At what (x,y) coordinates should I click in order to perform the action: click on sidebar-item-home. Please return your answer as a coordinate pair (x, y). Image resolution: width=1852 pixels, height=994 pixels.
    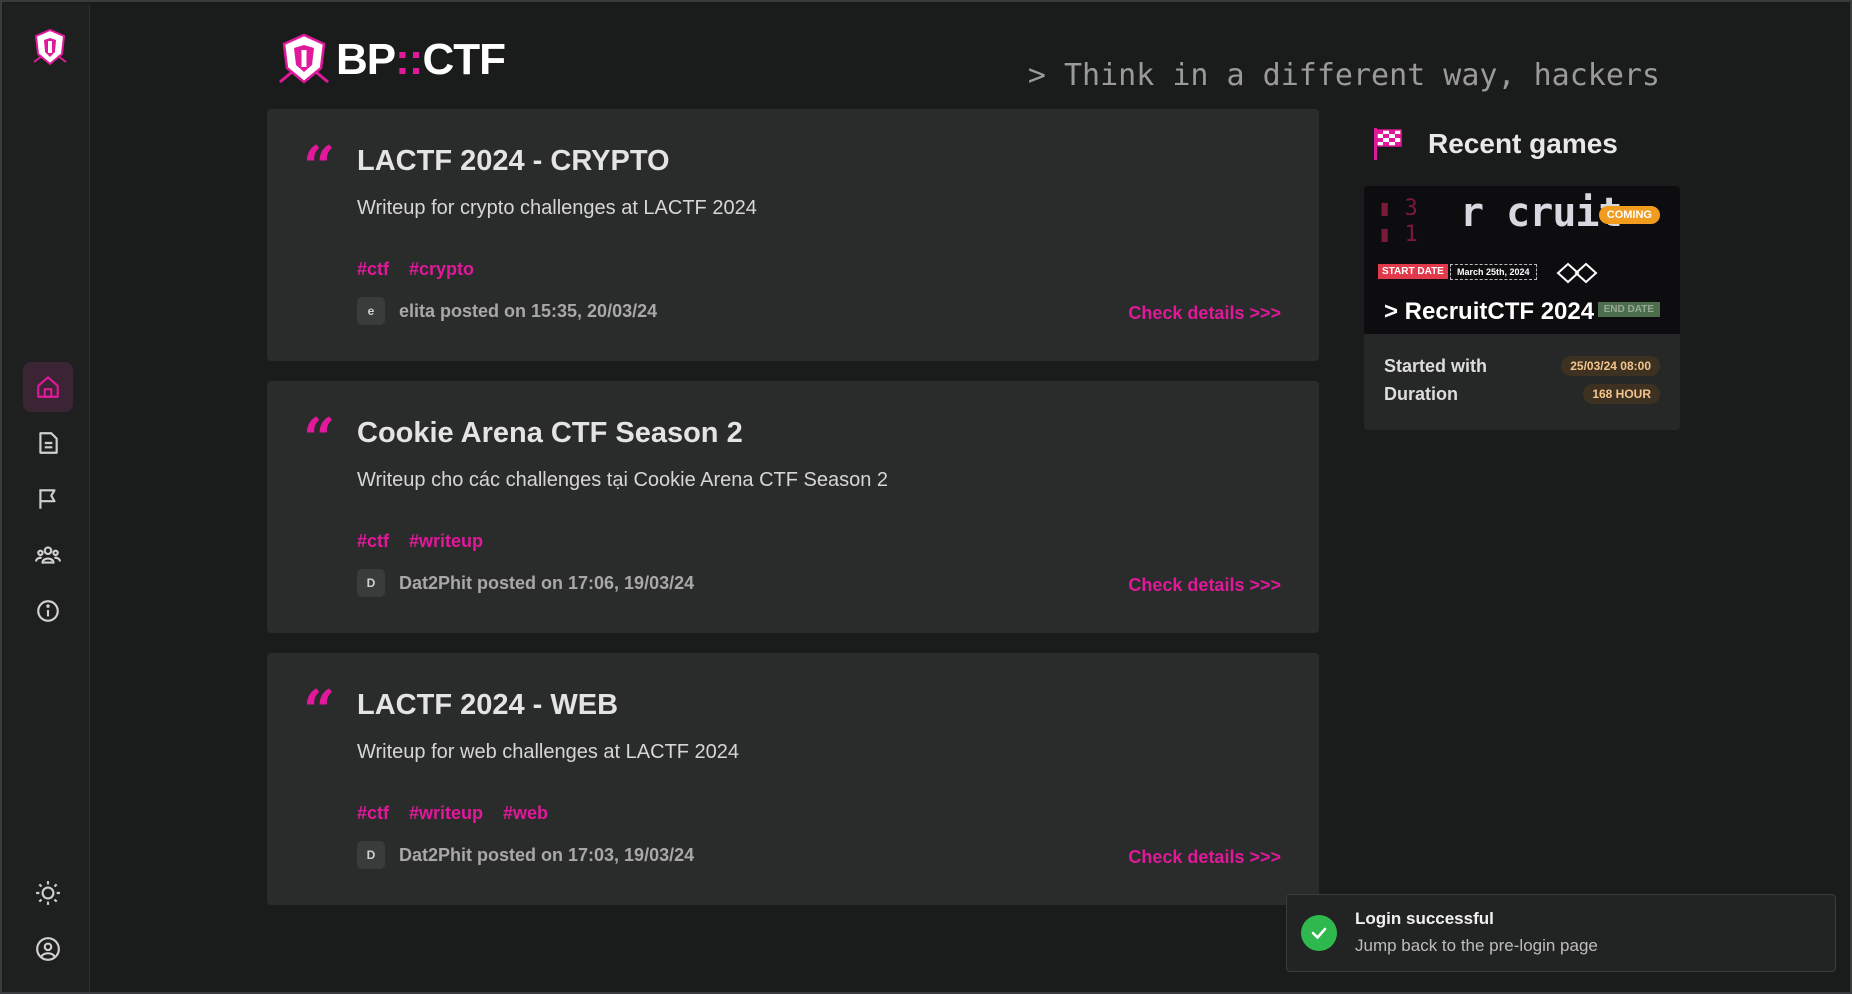
    Looking at the image, I should click on (48, 387).